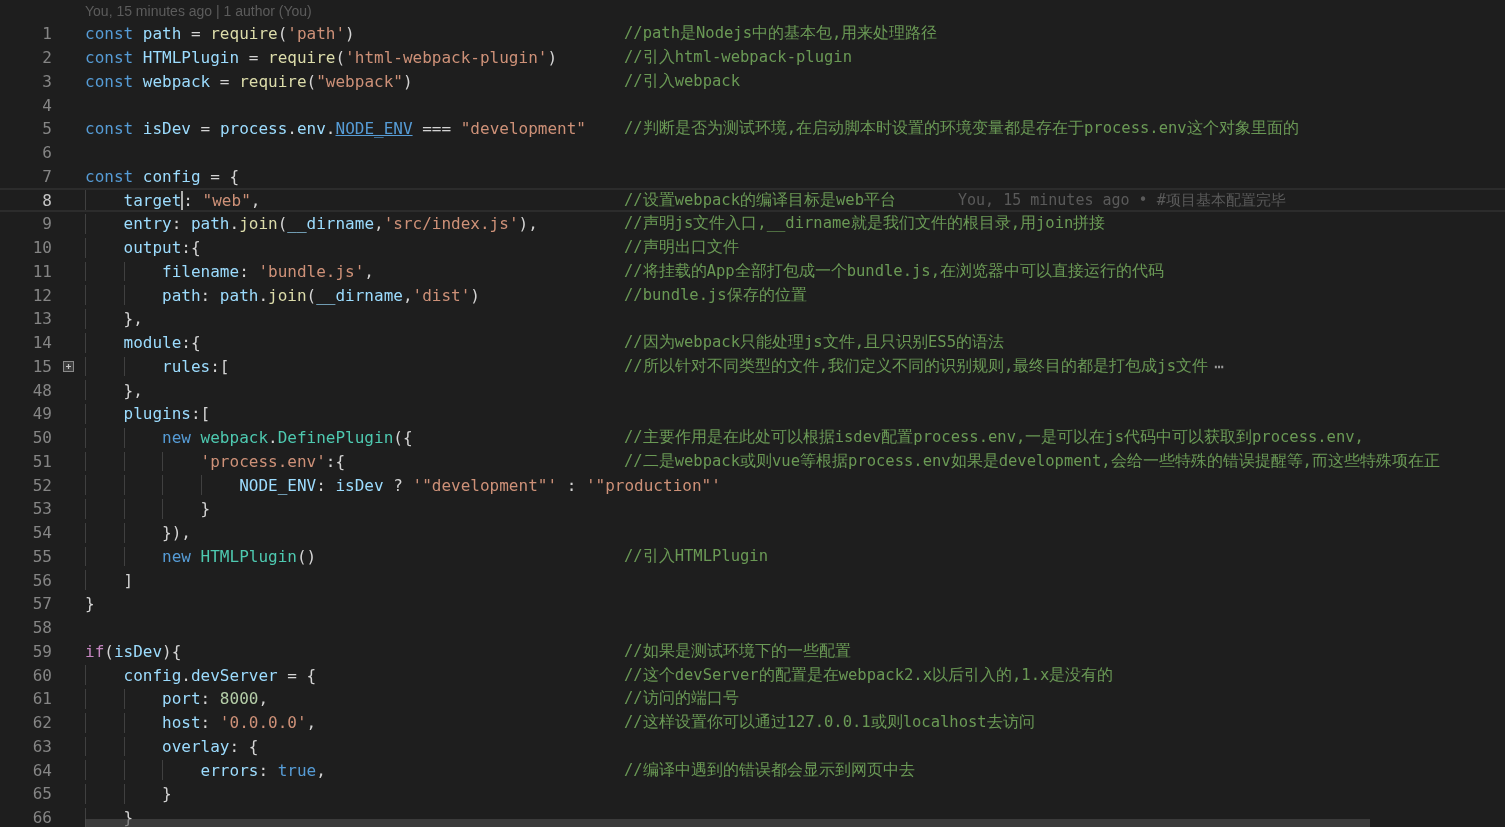  I want to click on code-token: "web", so click(226, 200).